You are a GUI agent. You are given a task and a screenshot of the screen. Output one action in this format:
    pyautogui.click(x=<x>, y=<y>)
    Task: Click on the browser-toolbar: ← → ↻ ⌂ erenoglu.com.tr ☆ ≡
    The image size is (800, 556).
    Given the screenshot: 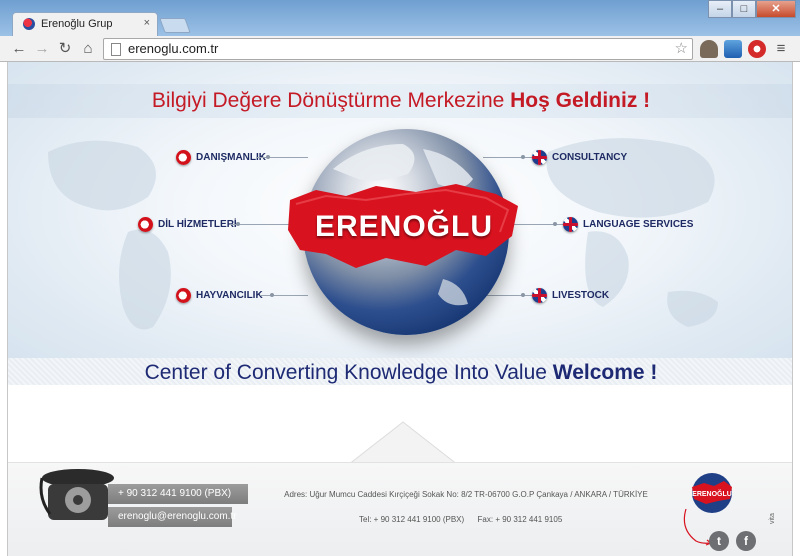 What is the action you would take?
    pyautogui.click(x=400, y=49)
    